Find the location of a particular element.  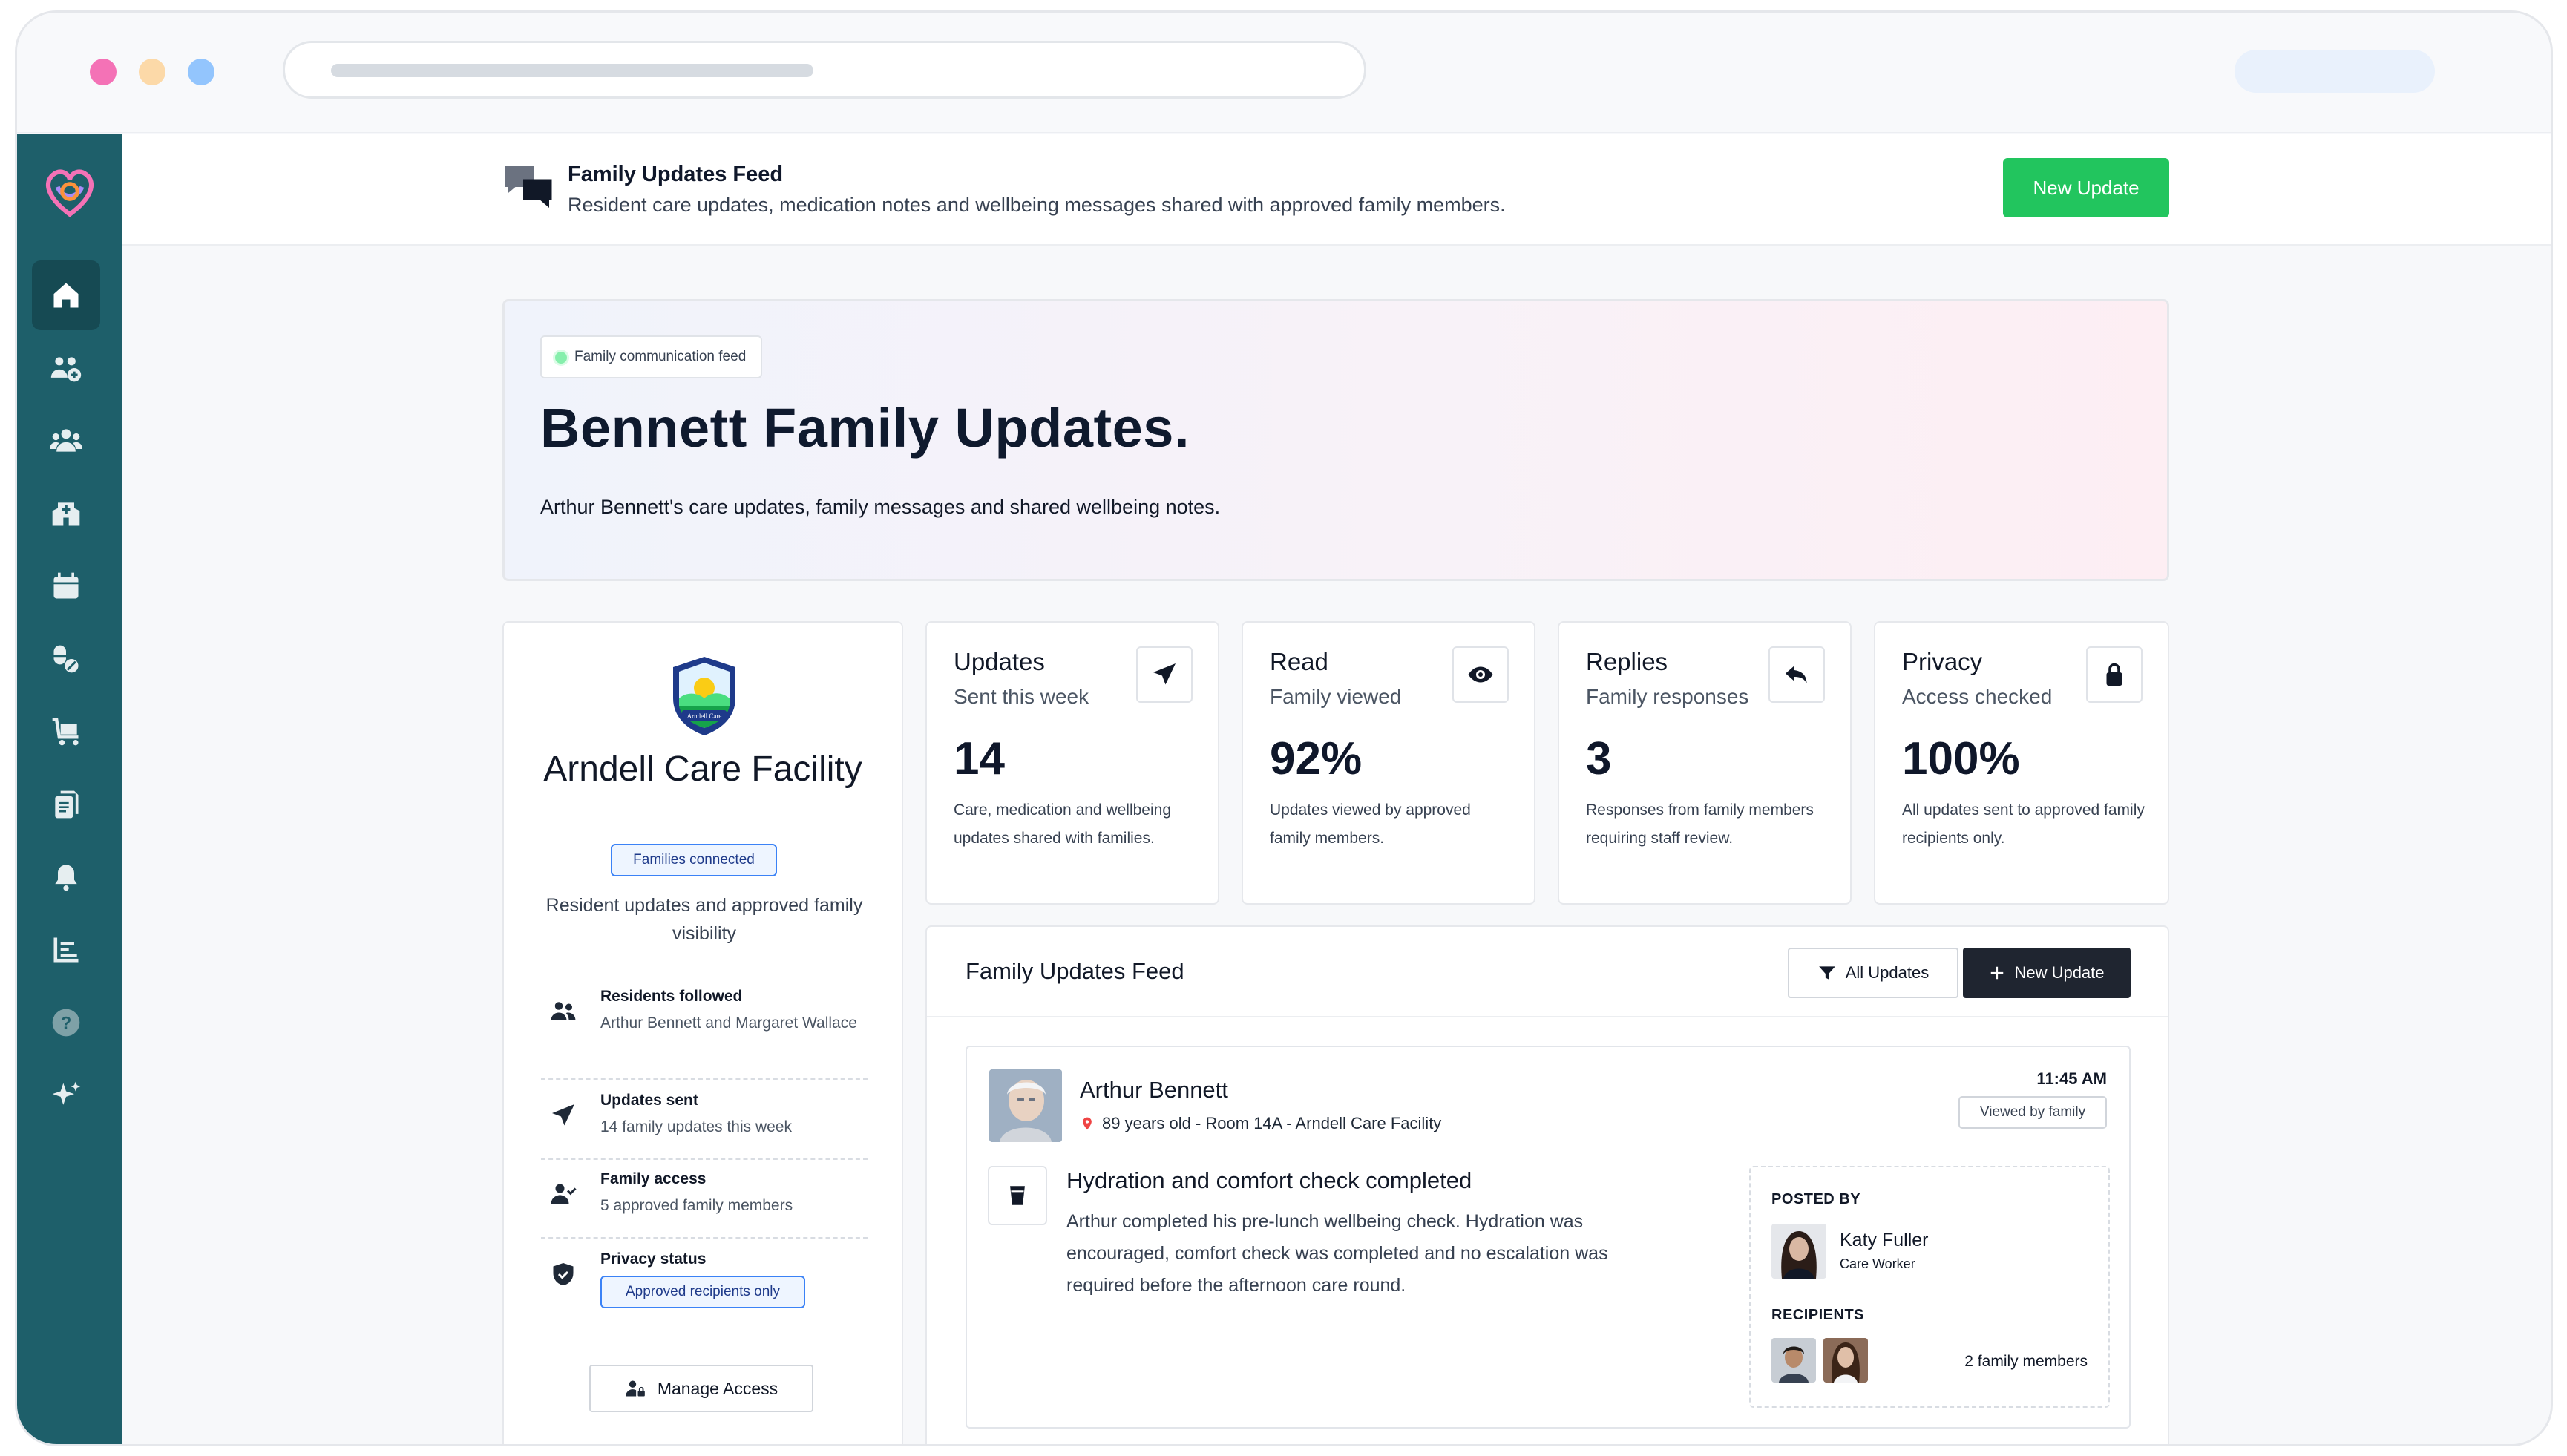

minimize-window-dot is located at coordinates (152, 72).